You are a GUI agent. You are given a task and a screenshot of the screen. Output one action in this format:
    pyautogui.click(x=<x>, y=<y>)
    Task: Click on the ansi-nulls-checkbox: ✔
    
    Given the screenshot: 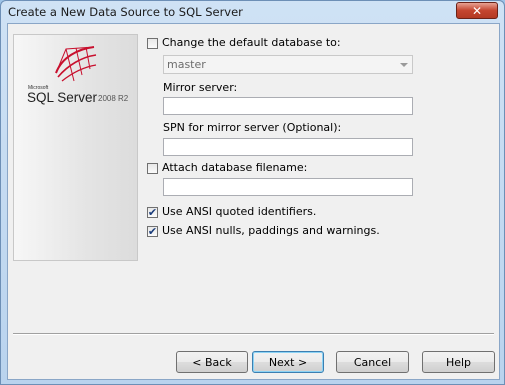 What is the action you would take?
    pyautogui.click(x=152, y=231)
    